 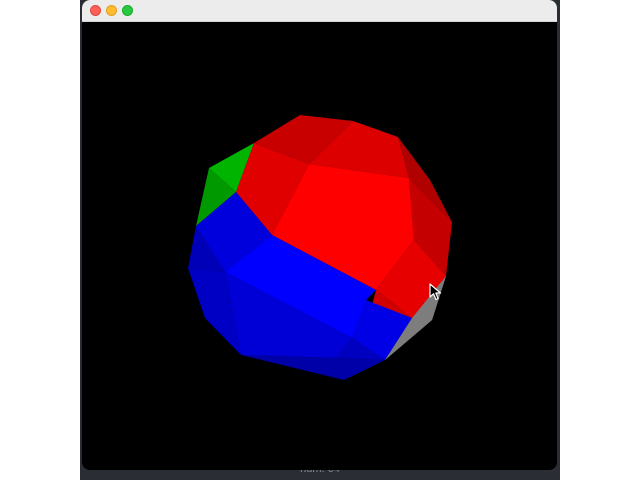 I want to click on minimize-button, so click(x=111, y=10).